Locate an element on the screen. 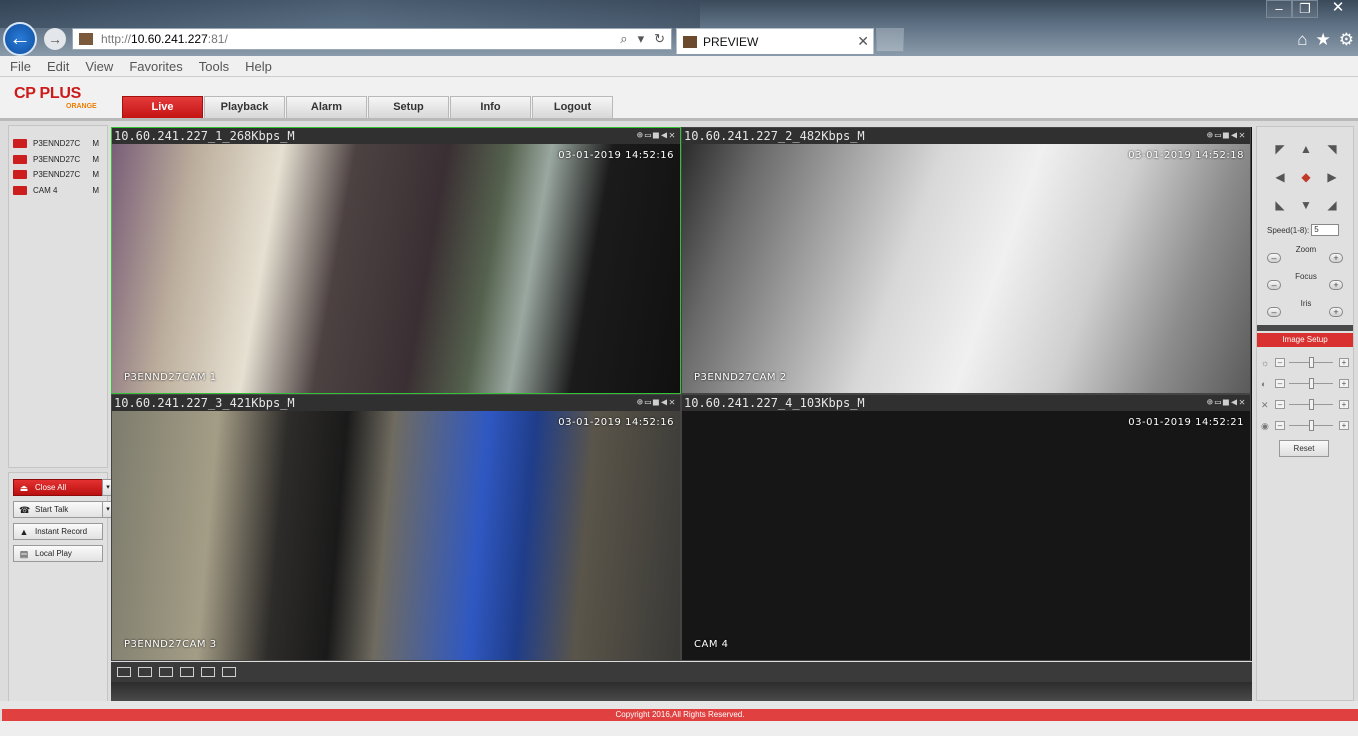 This screenshot has width=1358, height=736. ptz-down-icon: ▼ is located at coordinates (1306, 205).